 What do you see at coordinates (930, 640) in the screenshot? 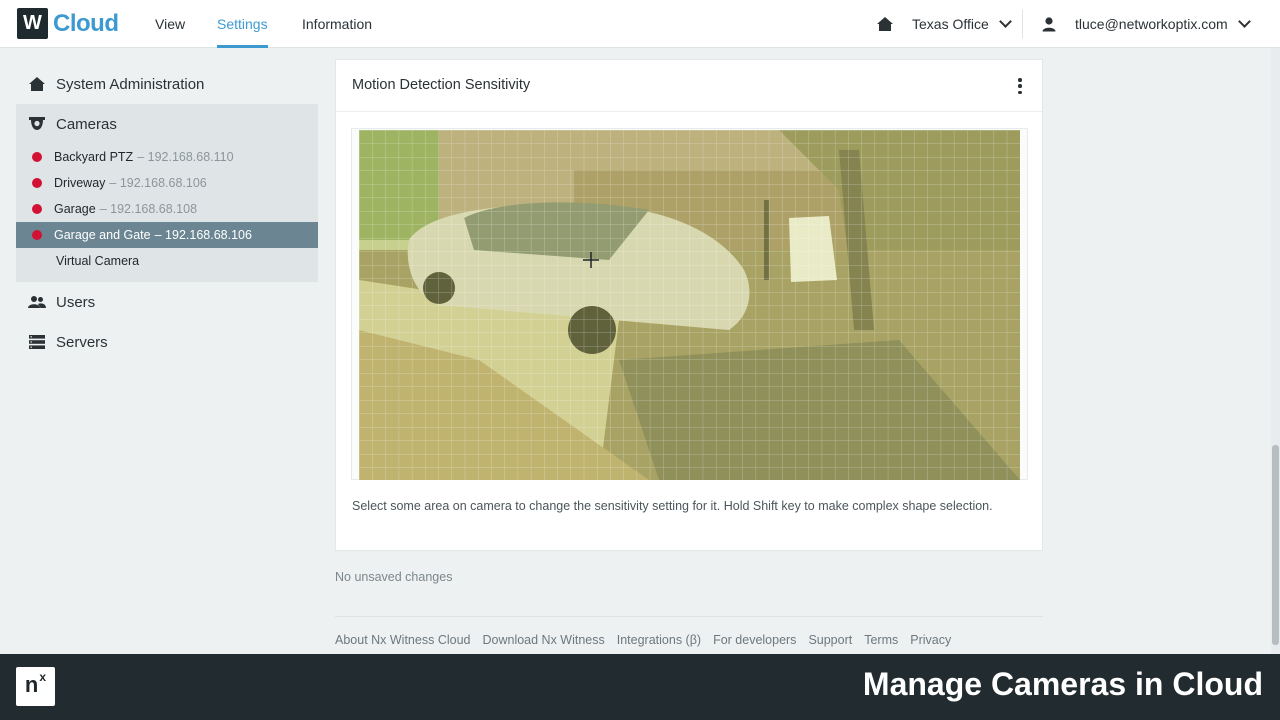
I see `footer-link-privacy: Privacy` at bounding box center [930, 640].